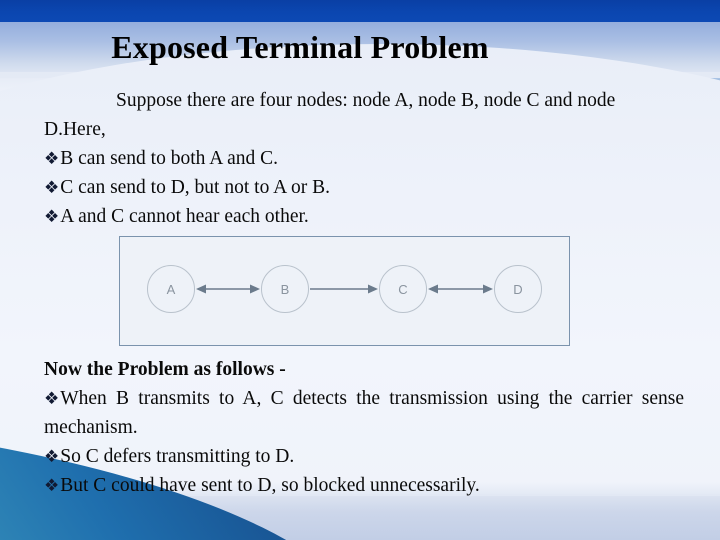  I want to click on diagram-node-d: D, so click(518, 289).